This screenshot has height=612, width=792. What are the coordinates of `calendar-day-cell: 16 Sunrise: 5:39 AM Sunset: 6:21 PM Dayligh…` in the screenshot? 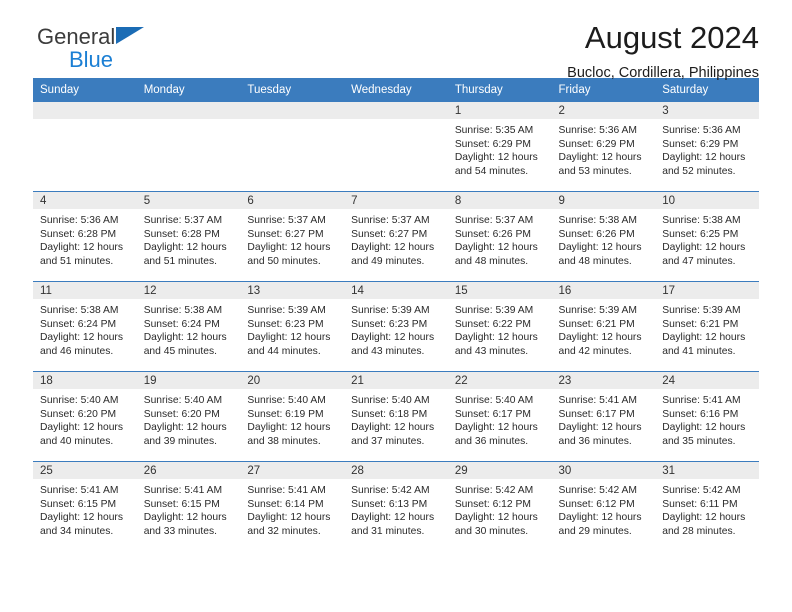 It's located at (603, 326).